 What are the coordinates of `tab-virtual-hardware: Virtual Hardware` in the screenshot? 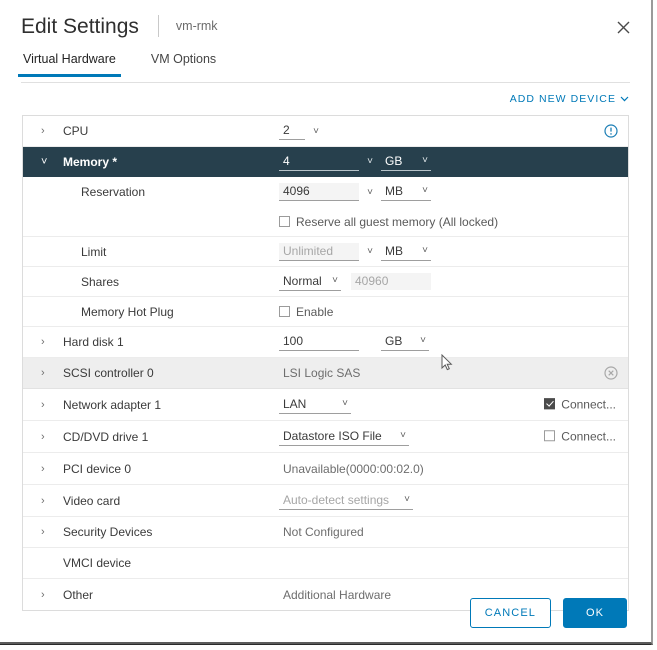 It's located at (69, 64).